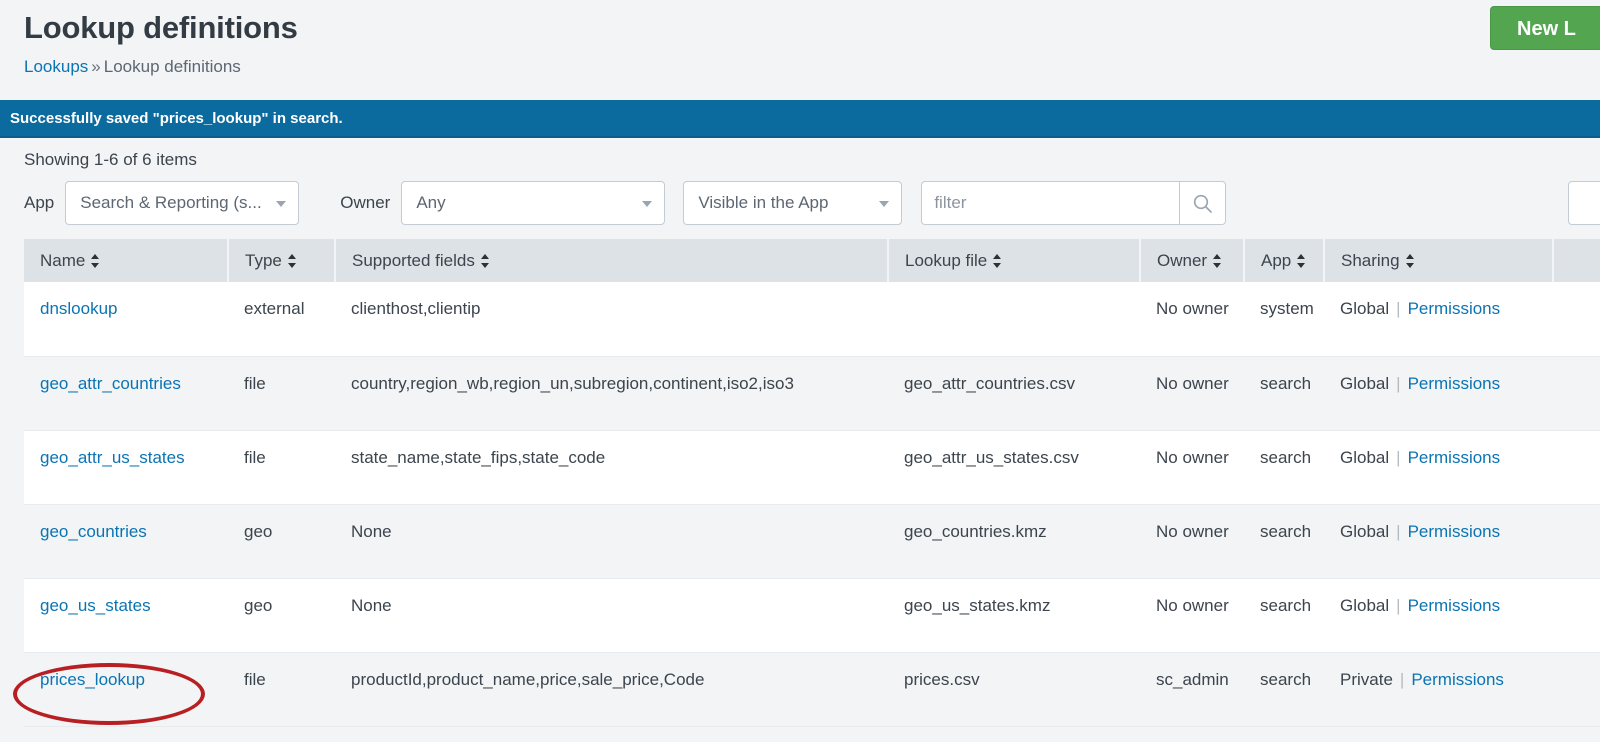 This screenshot has height=742, width=1600. Describe the element at coordinates (93, 531) in the screenshot. I see `lookup-name-link: geo_countries` at that location.